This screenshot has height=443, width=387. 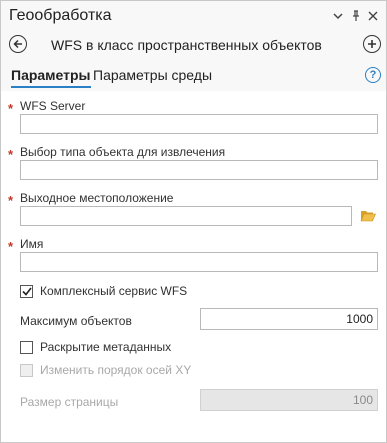 What do you see at coordinates (53, 106) in the screenshot?
I see `wfs-server-label: WFS Server` at bounding box center [53, 106].